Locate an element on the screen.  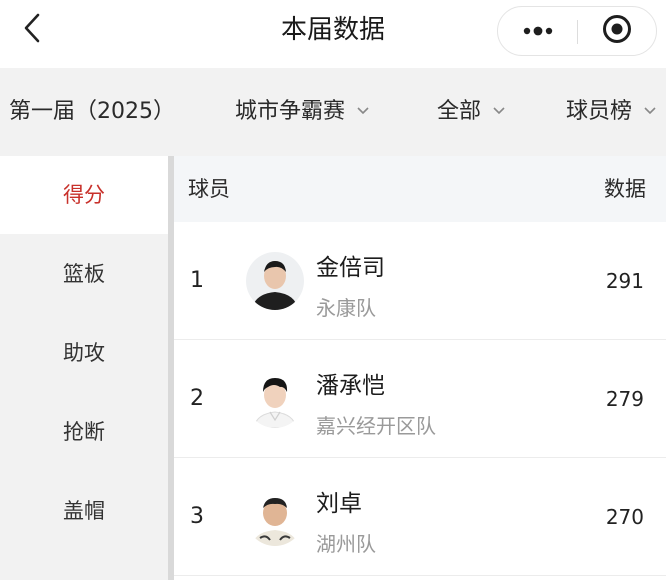
season-filter: 第一届（2025） is located at coordinates (92, 112).